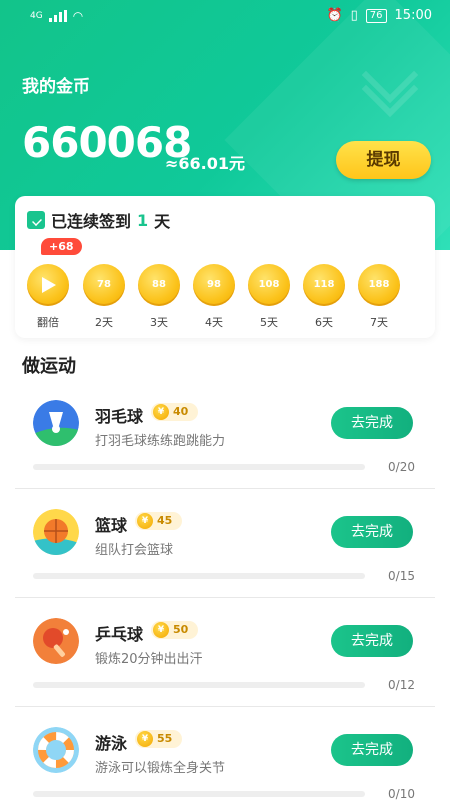 The height and width of the screenshot is (800, 450). Describe the element at coordinates (36, 16) in the screenshot. I see `network-label: 4G` at that location.